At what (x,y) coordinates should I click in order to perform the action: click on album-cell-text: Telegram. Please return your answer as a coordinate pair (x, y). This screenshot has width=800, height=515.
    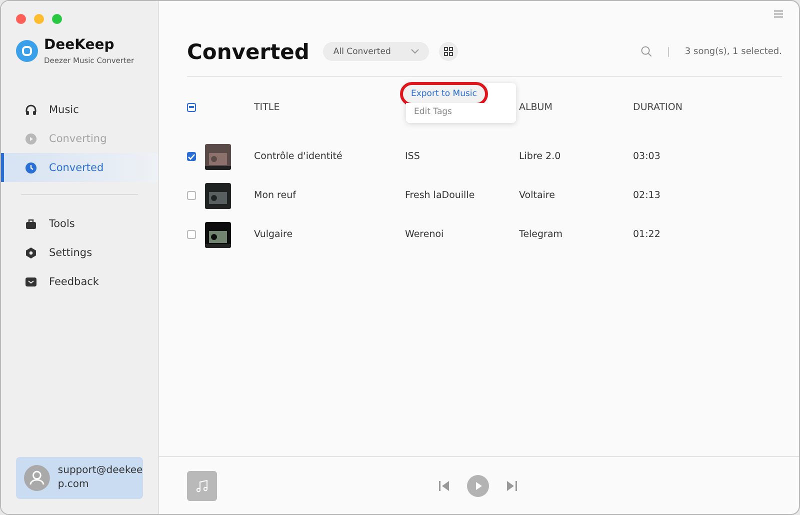
    Looking at the image, I should click on (541, 234).